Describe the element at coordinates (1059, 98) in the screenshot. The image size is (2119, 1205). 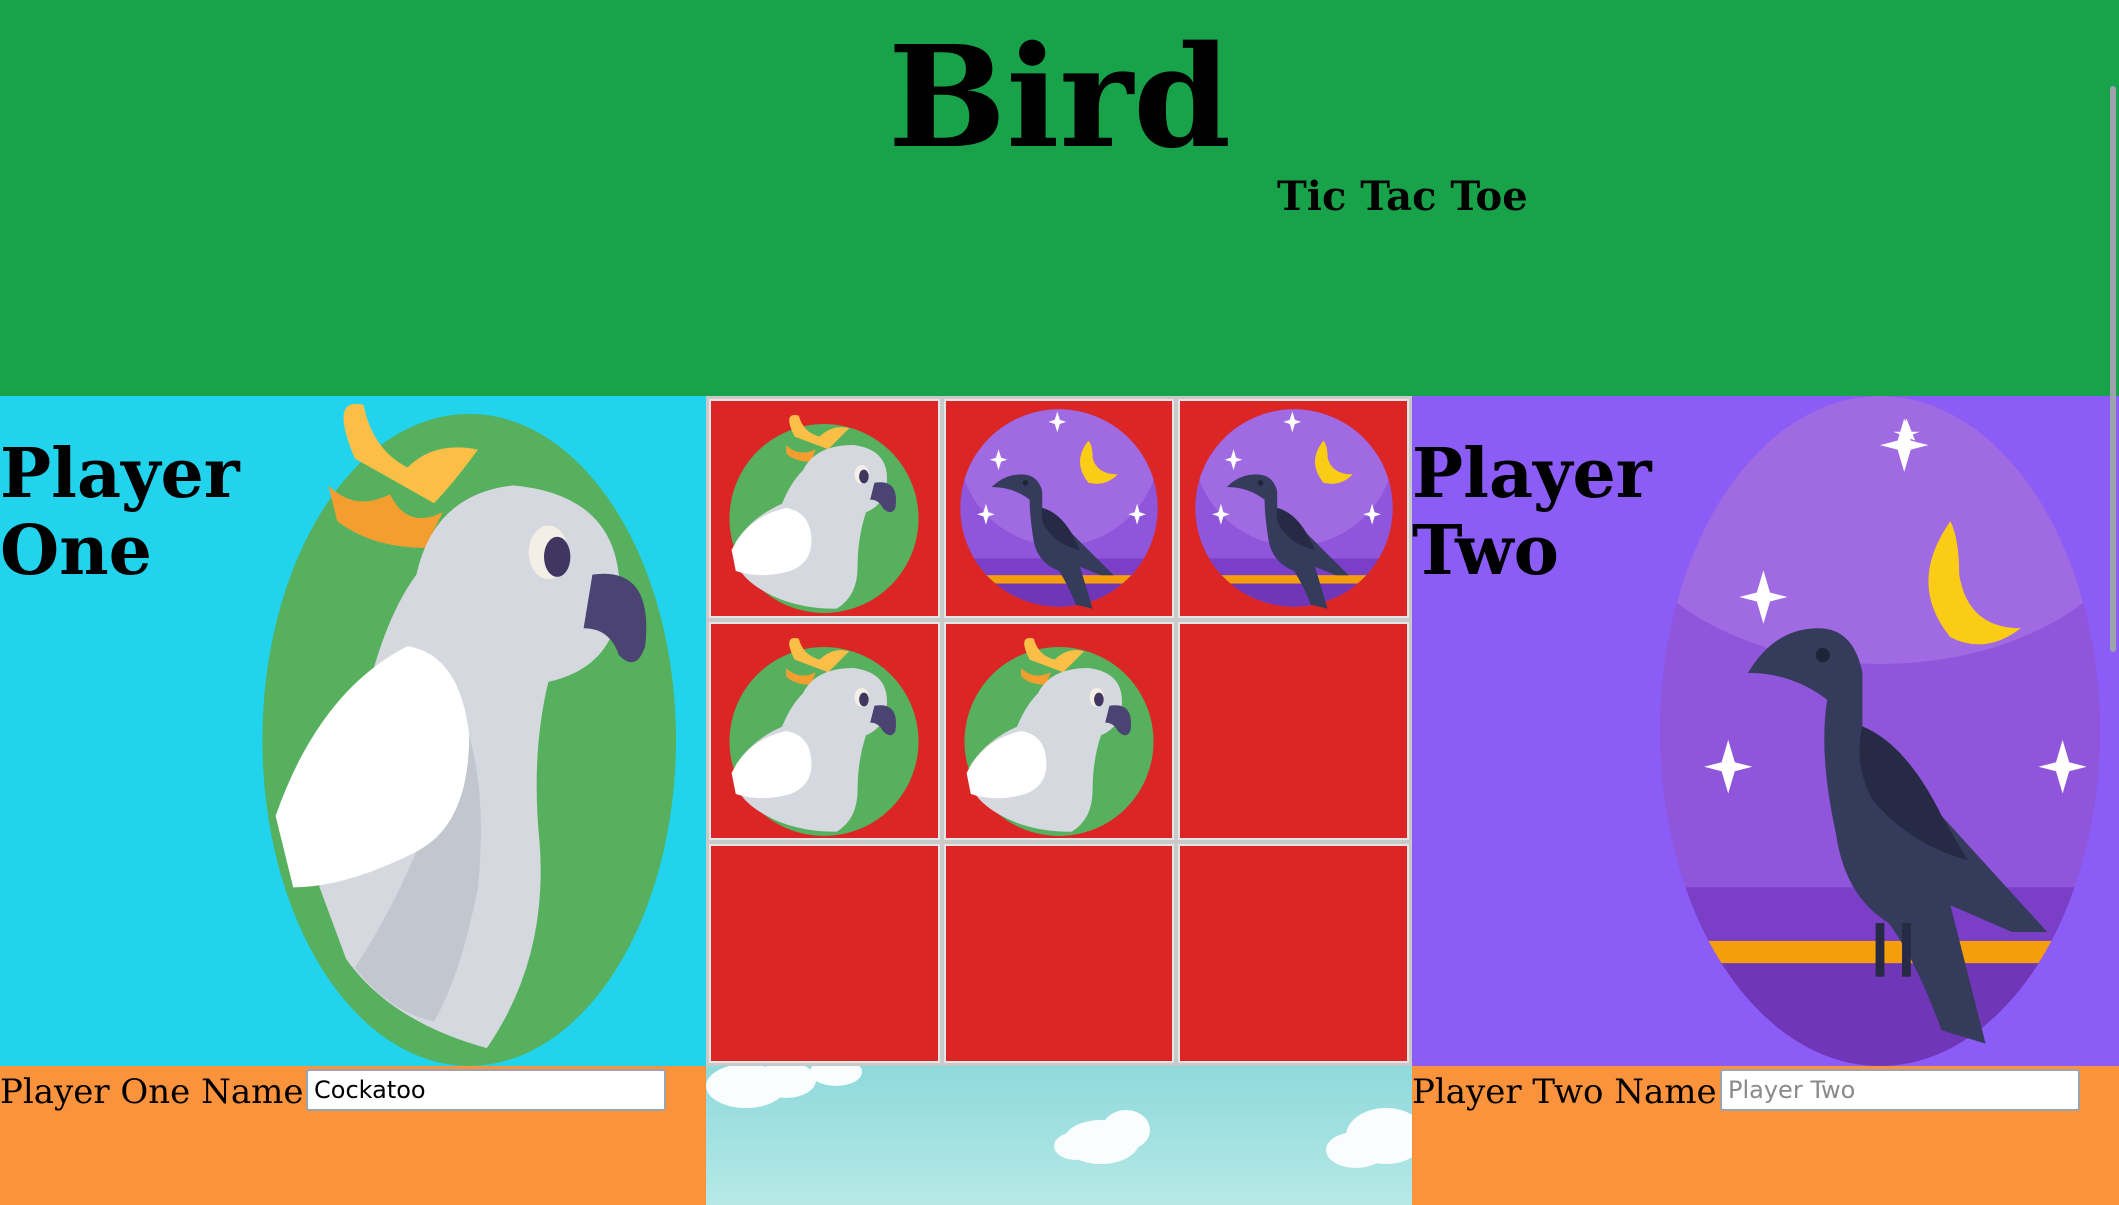
I see `game-title: Bird` at that location.